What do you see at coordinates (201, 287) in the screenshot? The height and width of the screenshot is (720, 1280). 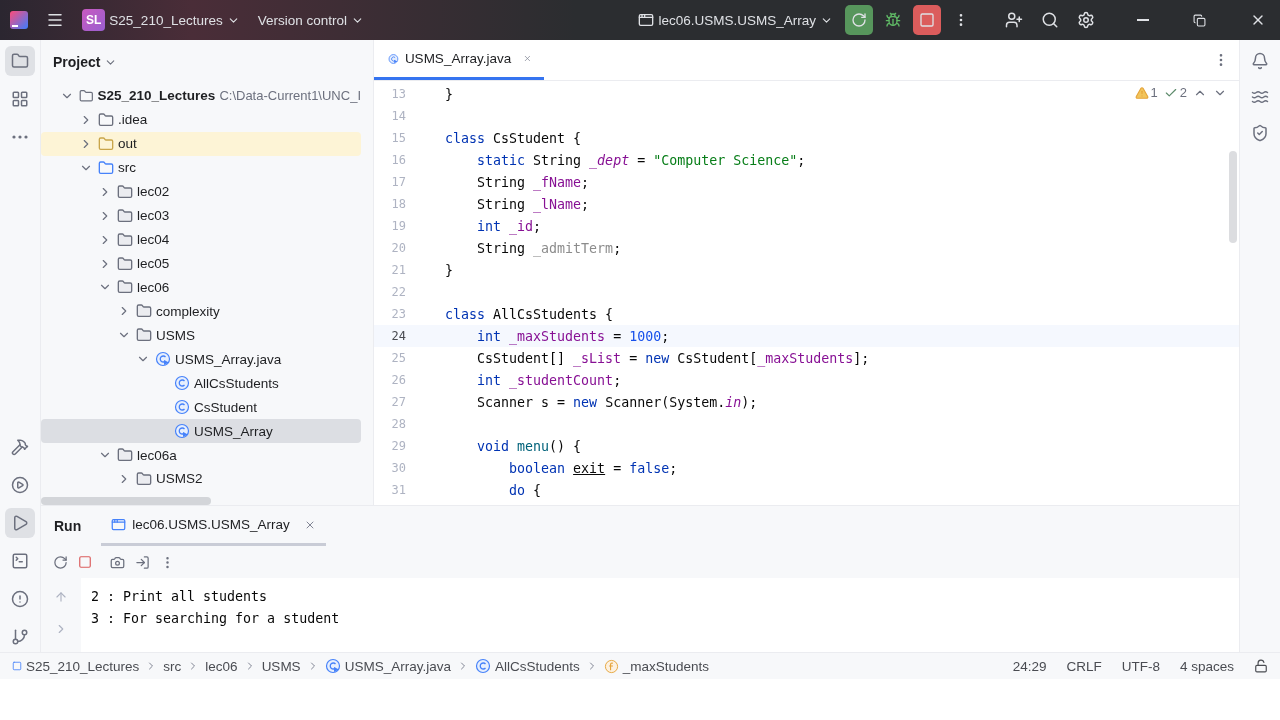 I see `tree-item: lec06` at bounding box center [201, 287].